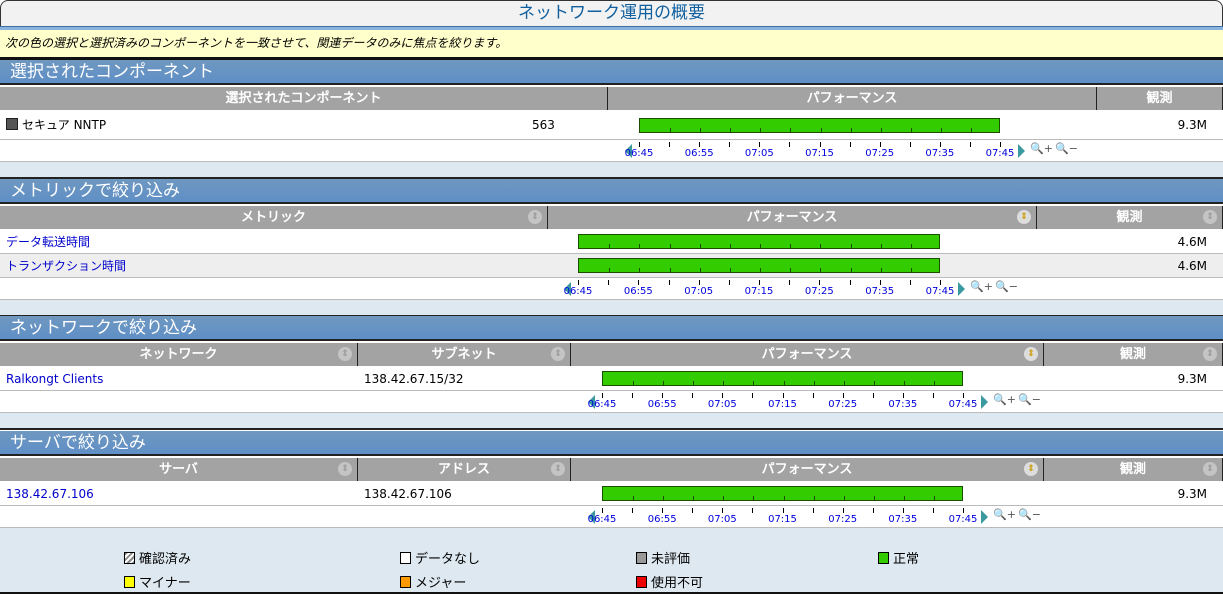 The image size is (1223, 594). I want to click on page-title: ネットワーク運用の概要, so click(611, 13).